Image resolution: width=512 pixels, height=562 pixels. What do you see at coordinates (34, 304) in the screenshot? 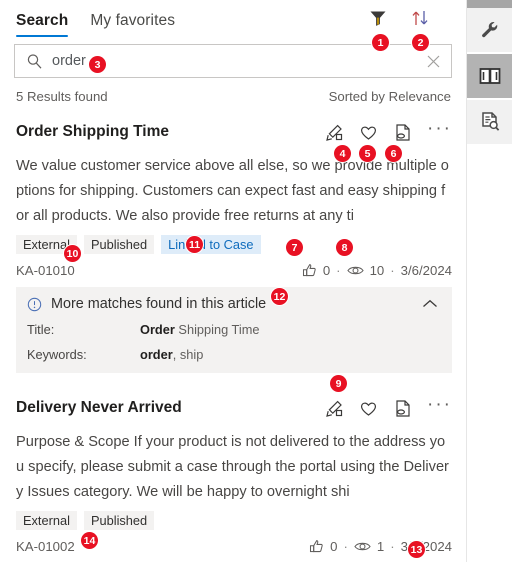
I see `info-circle-icon` at bounding box center [34, 304].